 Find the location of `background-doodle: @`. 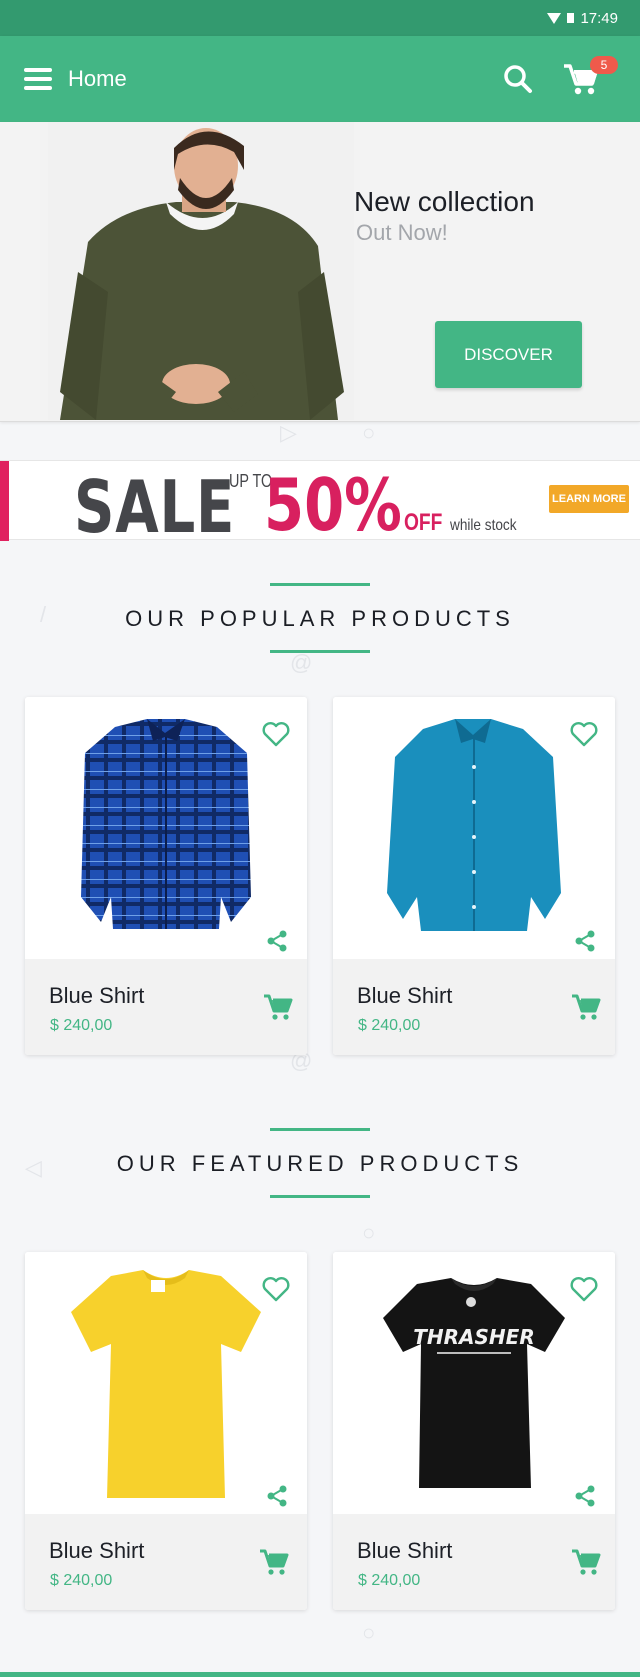

background-doodle: @ is located at coordinates (301, 662).